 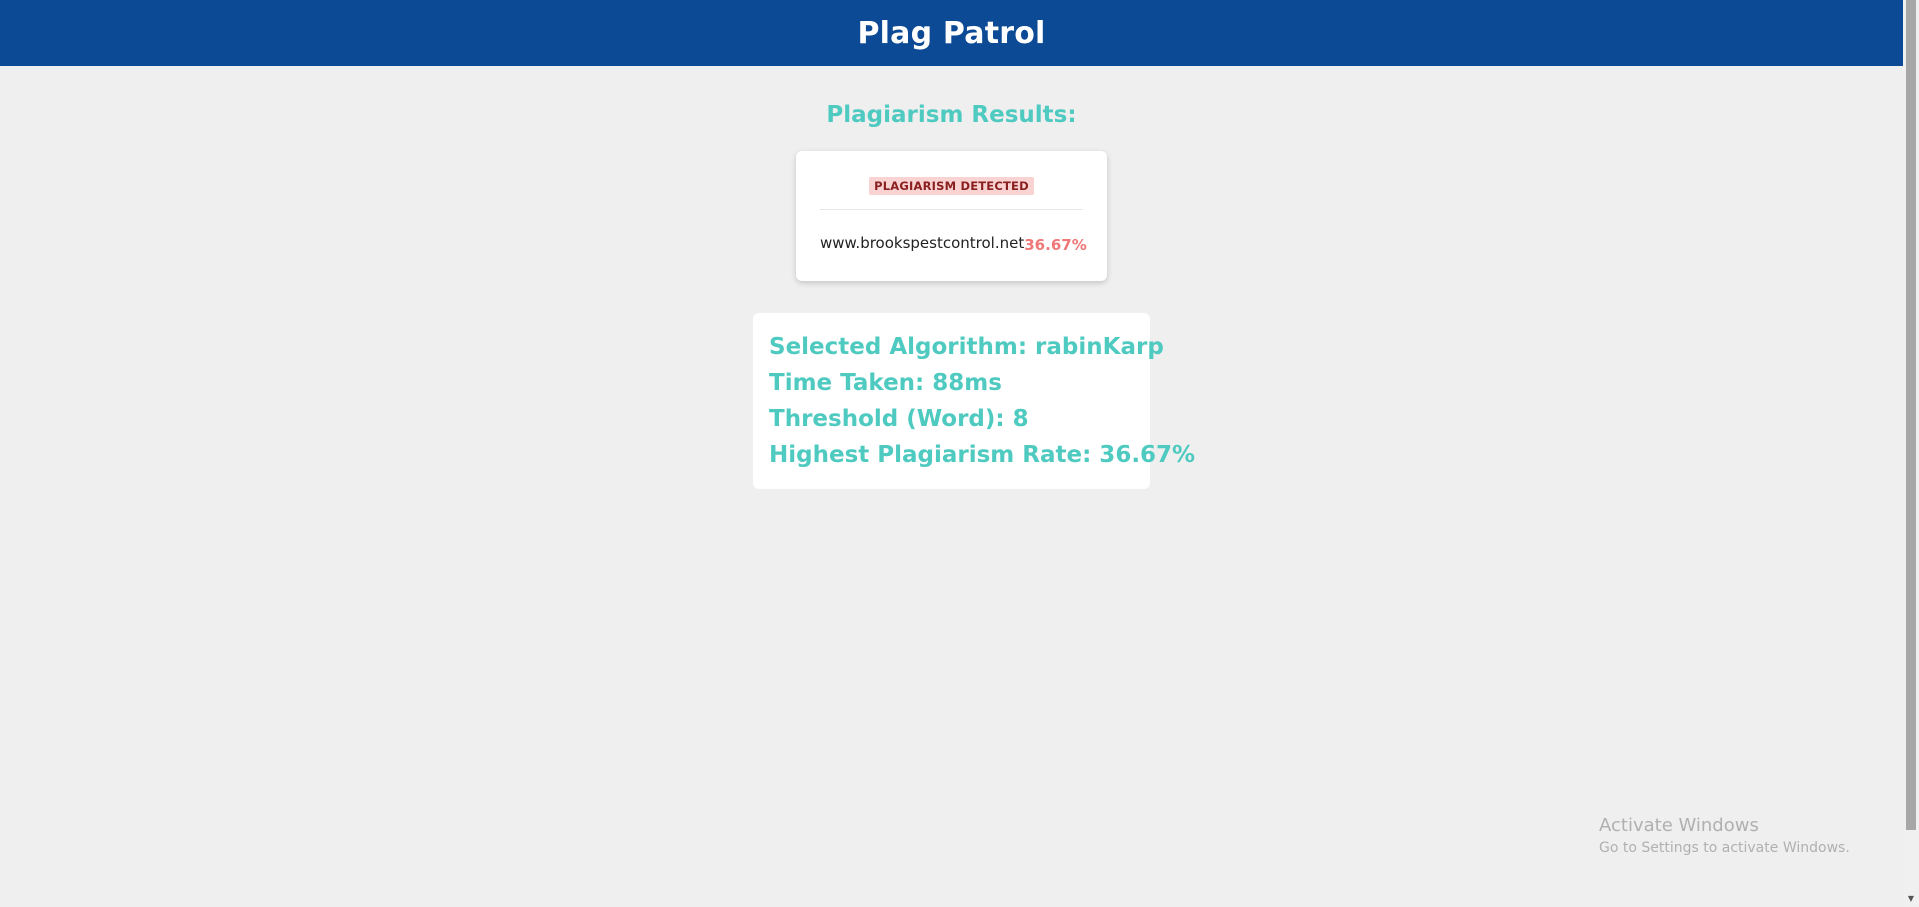 What do you see at coordinates (1911, 899) in the screenshot?
I see `chevron-down-icon: ▼` at bounding box center [1911, 899].